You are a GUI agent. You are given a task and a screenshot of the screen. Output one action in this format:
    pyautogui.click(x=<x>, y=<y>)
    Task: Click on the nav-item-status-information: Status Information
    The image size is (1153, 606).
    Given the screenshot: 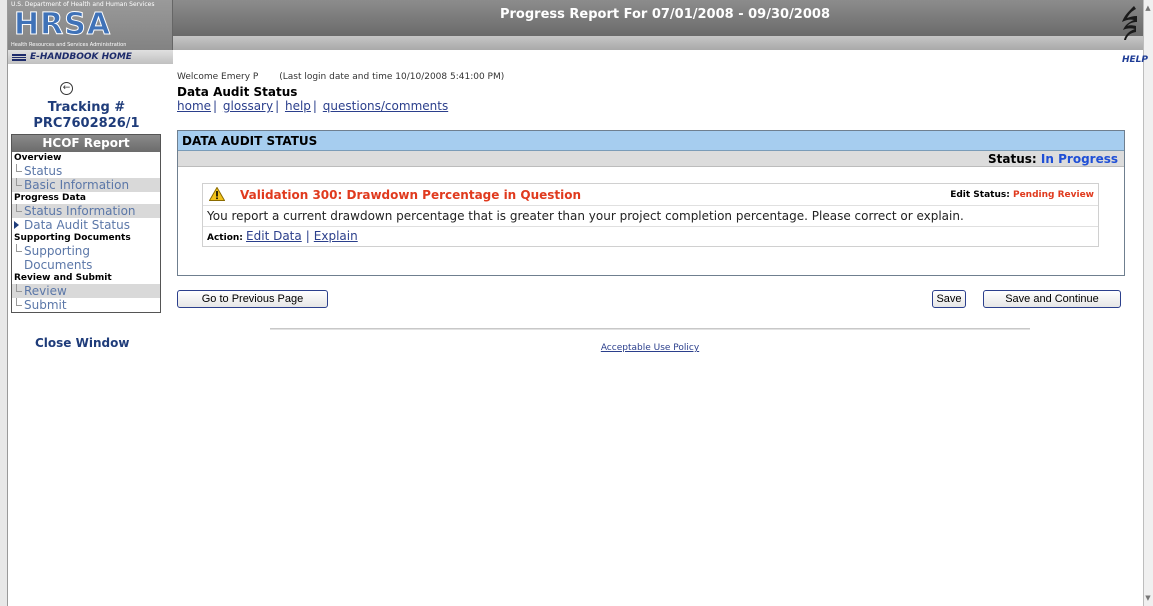 What is the action you would take?
    pyautogui.click(x=86, y=211)
    